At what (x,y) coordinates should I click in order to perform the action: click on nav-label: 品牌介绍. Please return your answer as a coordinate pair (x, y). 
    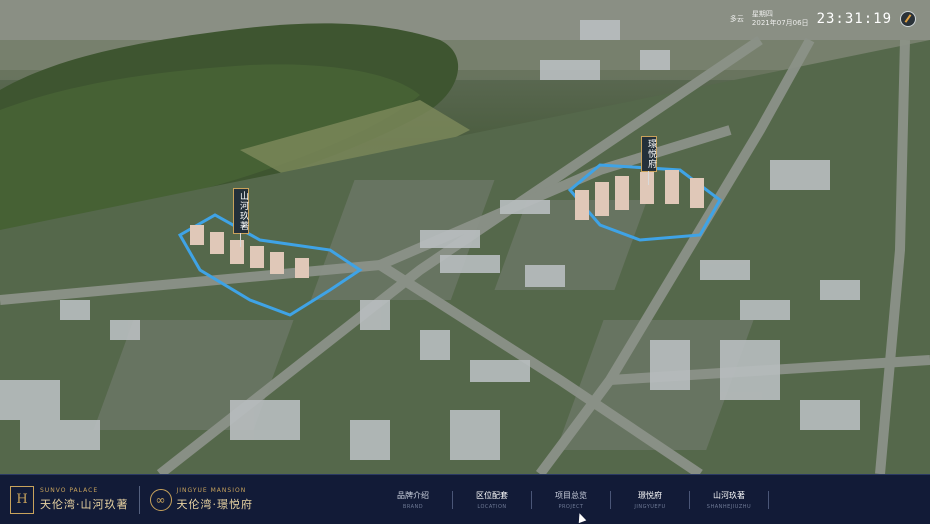
    Looking at the image, I should click on (413, 495).